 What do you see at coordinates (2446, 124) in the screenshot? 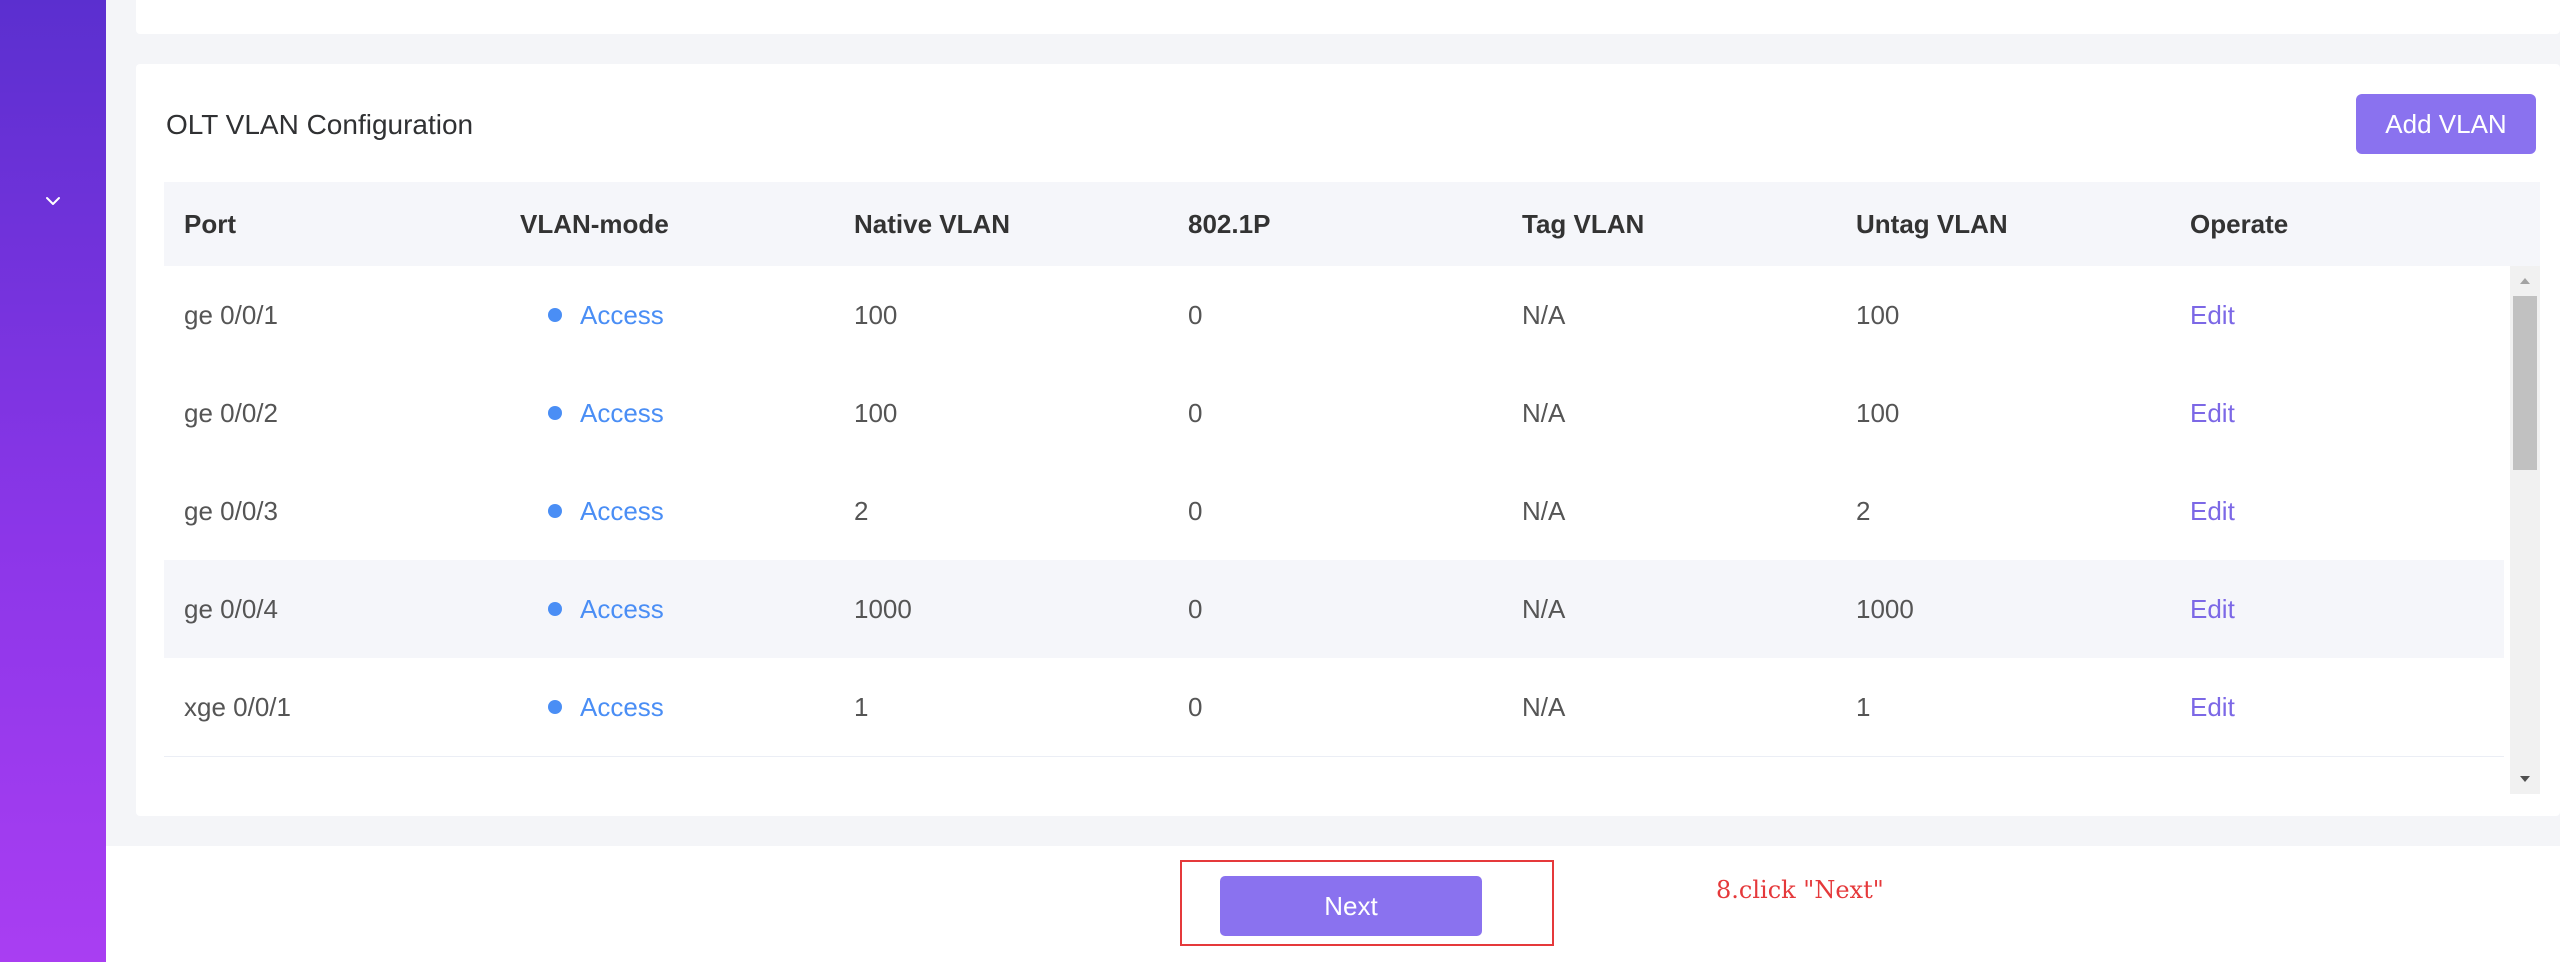
I see `add-vlan-button: Add VLAN` at bounding box center [2446, 124].